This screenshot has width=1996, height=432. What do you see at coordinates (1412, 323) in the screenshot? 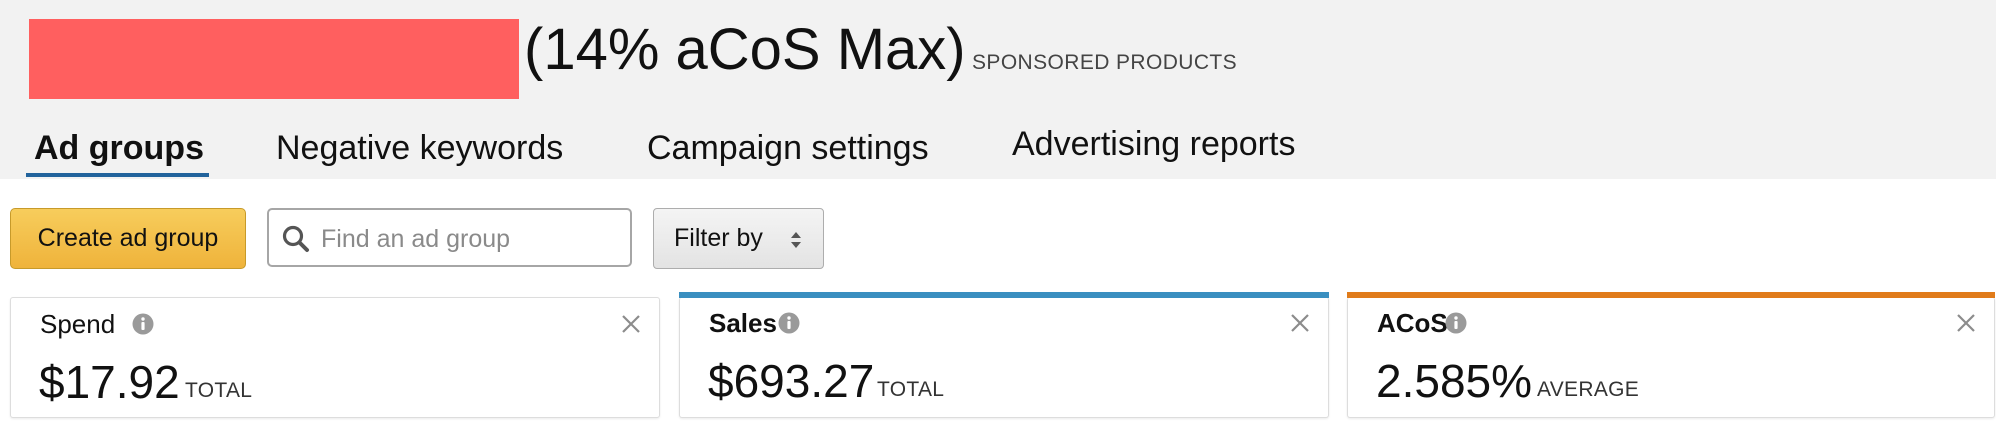
I see `metric-name: ACoS` at bounding box center [1412, 323].